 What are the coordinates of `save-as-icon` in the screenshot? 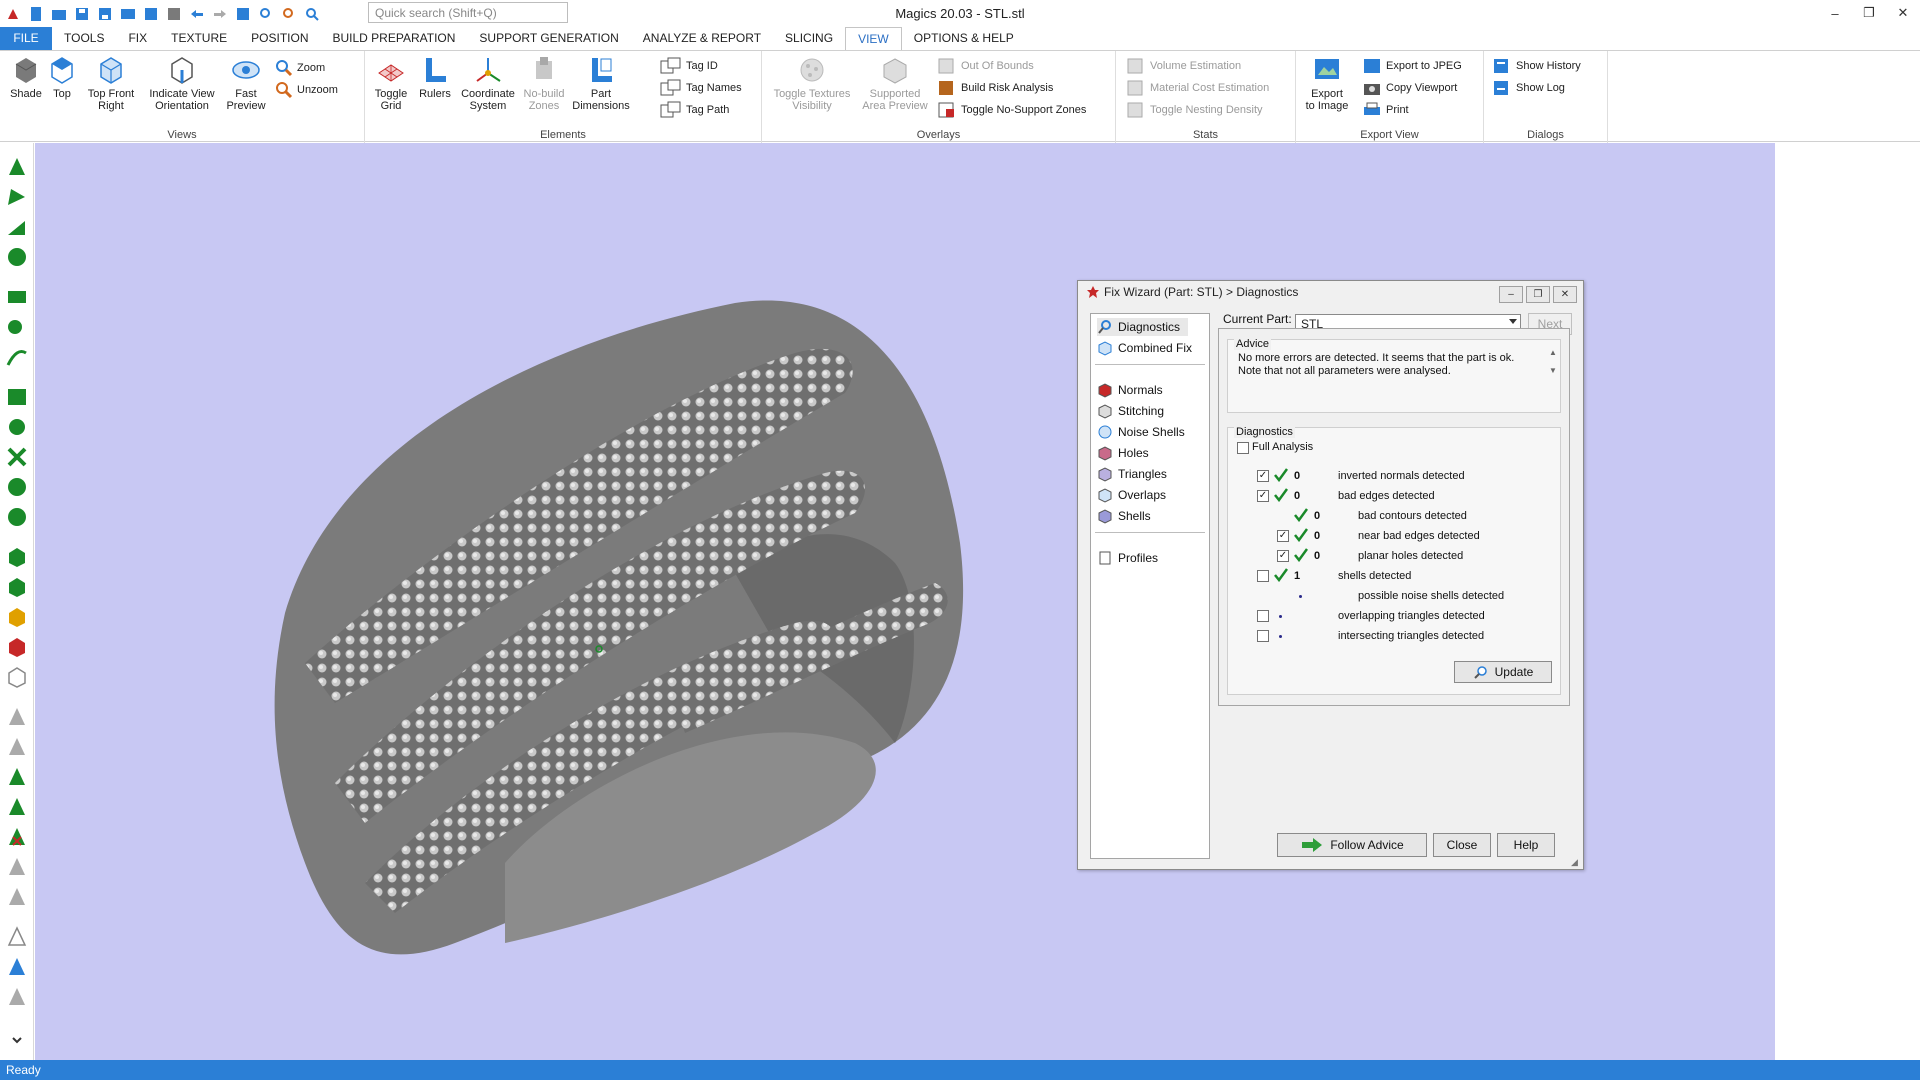 It's located at (105, 14).